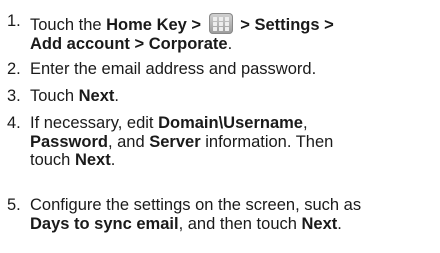 This screenshot has height=253, width=440. Describe the element at coordinates (128, 141) in the screenshot. I see `text-segment: , and` at that location.